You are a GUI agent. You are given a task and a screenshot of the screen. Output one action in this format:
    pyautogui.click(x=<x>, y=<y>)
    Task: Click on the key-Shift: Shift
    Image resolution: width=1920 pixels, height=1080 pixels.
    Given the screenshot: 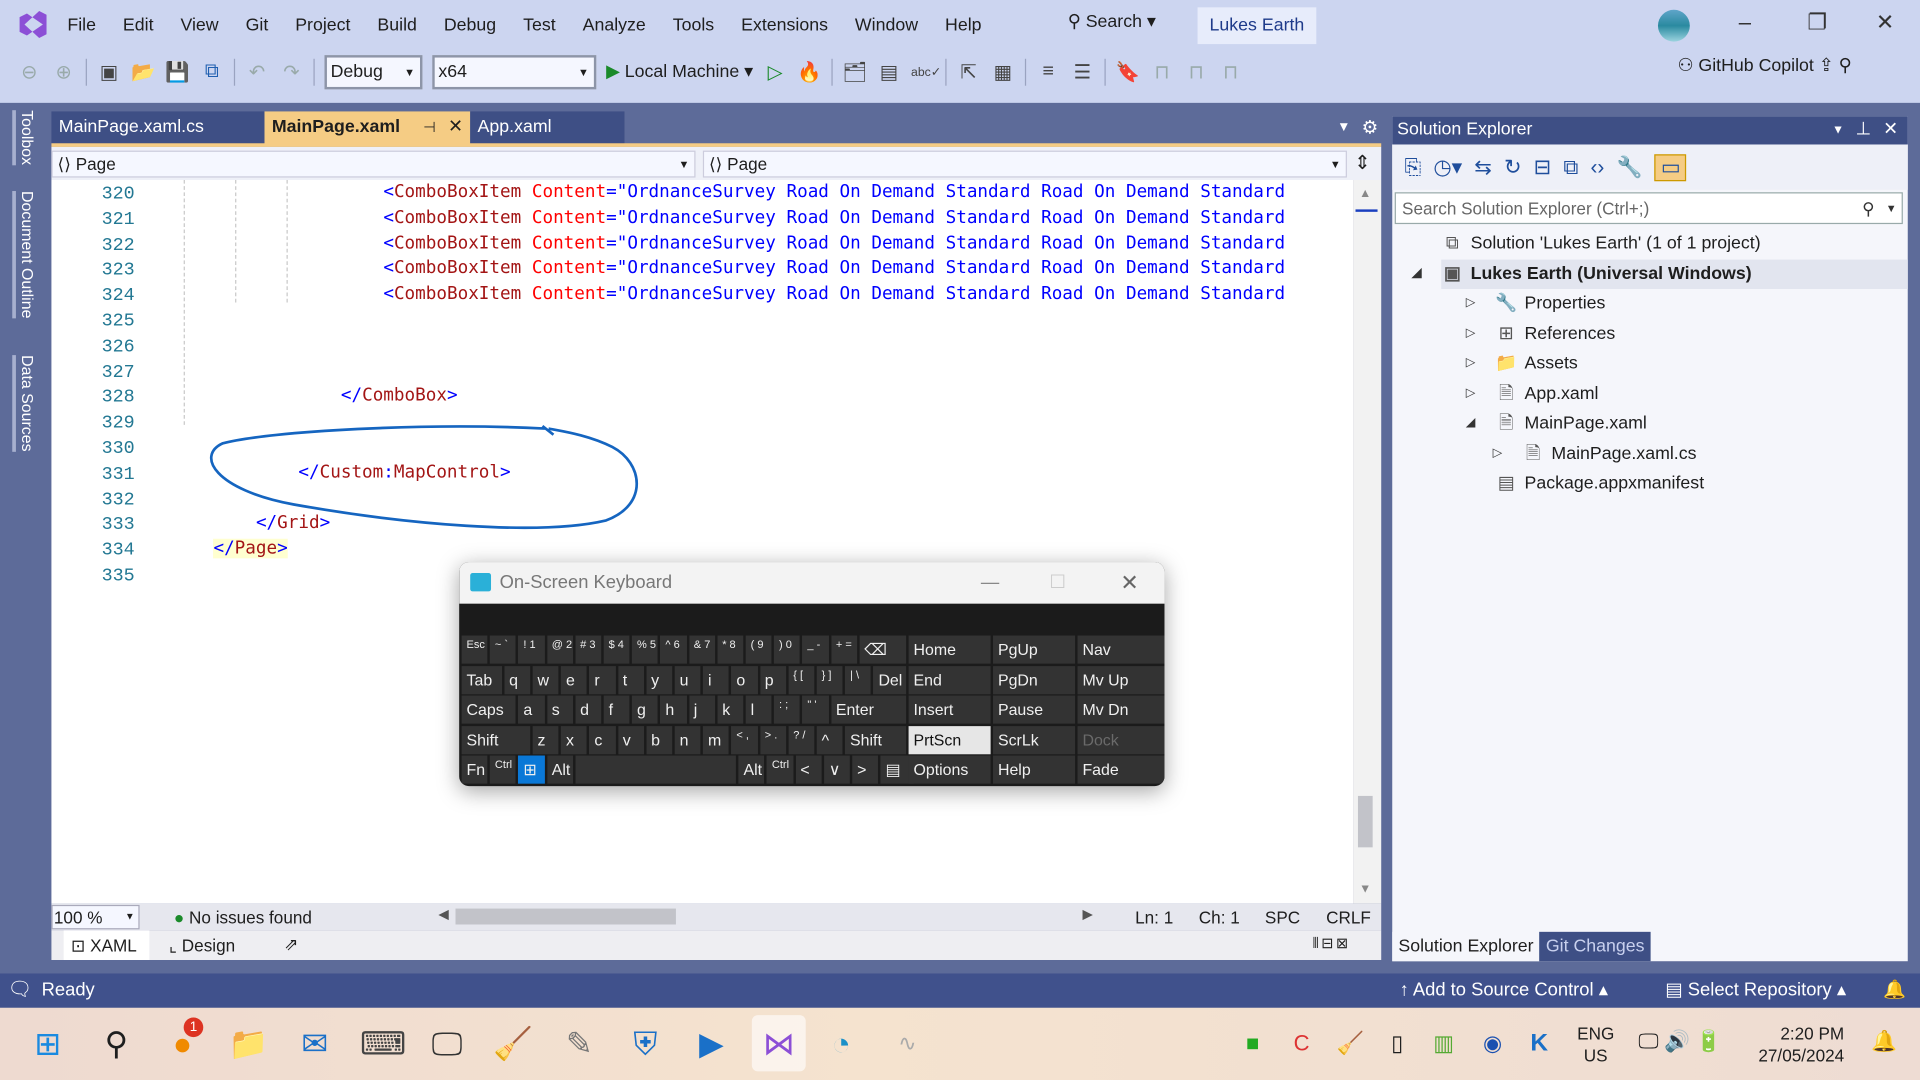 What is the action you would take?
    pyautogui.click(x=876, y=739)
    